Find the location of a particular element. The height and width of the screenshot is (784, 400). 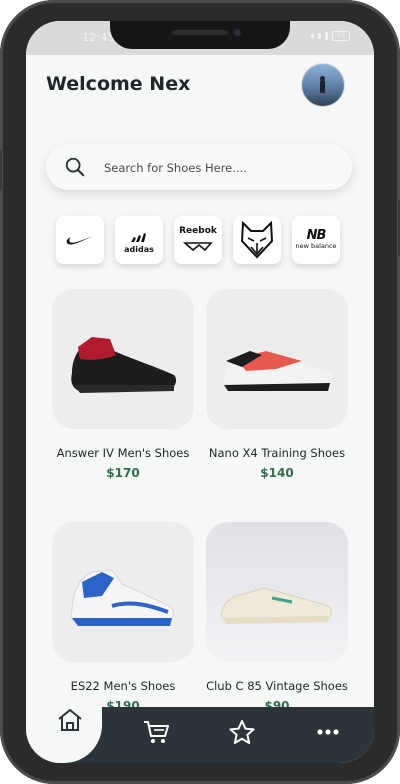

product-price: $170 is located at coordinates (123, 473).